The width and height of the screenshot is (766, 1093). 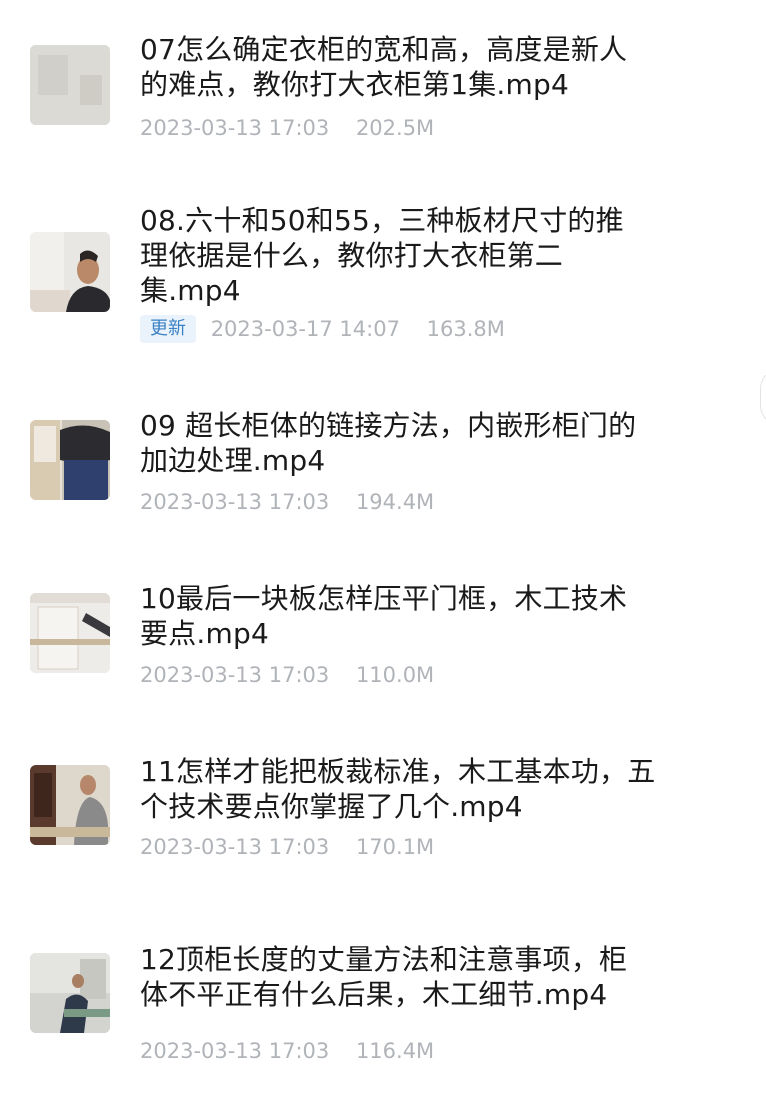 I want to click on file-meta: 2023-03-13 17:03 202.5M, so click(x=287, y=128).